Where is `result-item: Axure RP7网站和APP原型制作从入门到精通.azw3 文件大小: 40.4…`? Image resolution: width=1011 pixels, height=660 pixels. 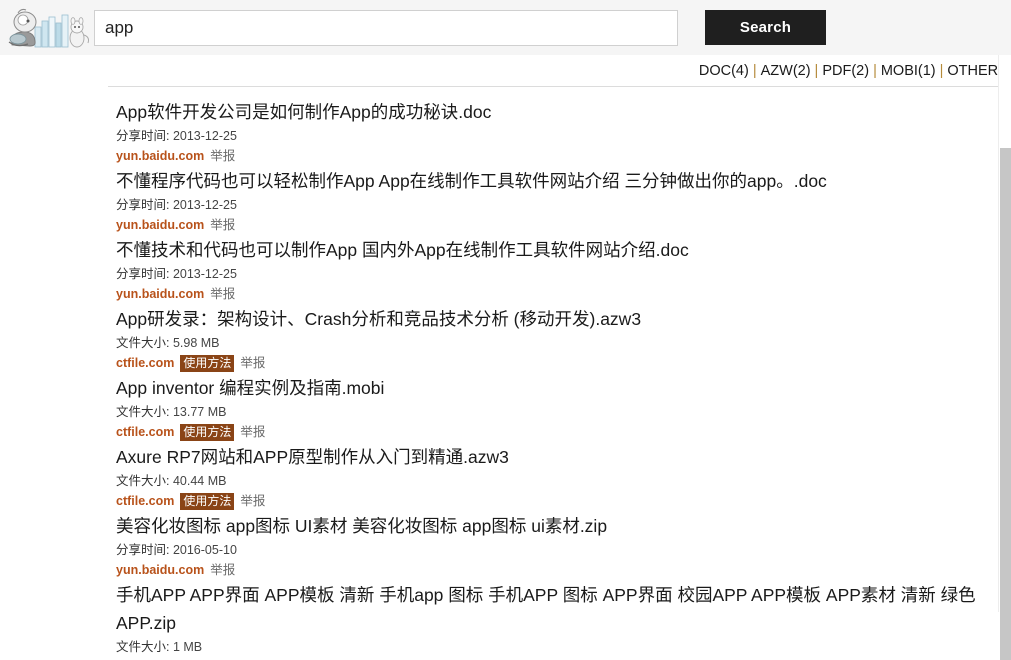 result-item: Axure RP7网站和APP原型制作从入门到精通.azw3 文件大小: 40.4… is located at coordinates (563, 477).